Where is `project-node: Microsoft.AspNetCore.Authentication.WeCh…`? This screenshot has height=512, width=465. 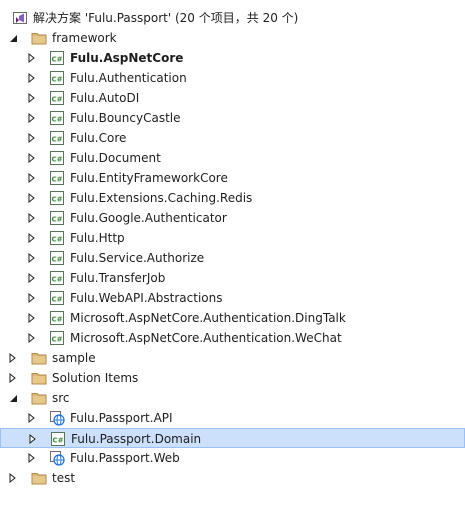 project-node: Microsoft.AspNetCore.Authentication.WeCh… is located at coordinates (232, 338).